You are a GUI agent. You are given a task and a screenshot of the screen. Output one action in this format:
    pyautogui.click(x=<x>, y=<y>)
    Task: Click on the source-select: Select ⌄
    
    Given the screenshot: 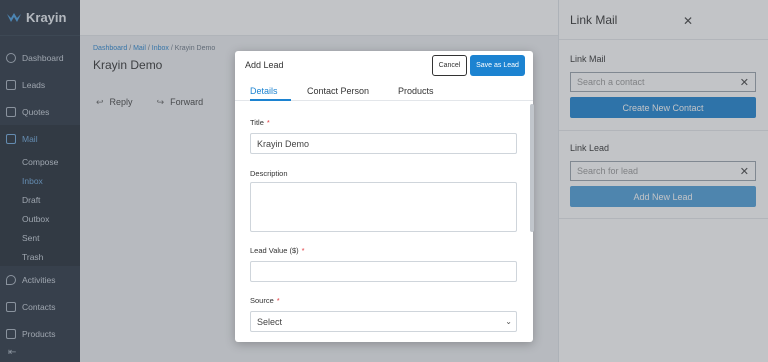 What is the action you would take?
    pyautogui.click(x=383, y=321)
    